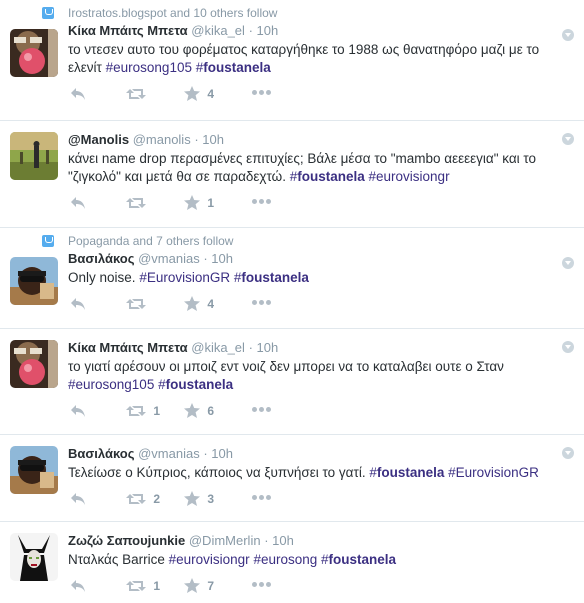 The image size is (584, 603). I want to click on retweet-count: 2, so click(157, 498).